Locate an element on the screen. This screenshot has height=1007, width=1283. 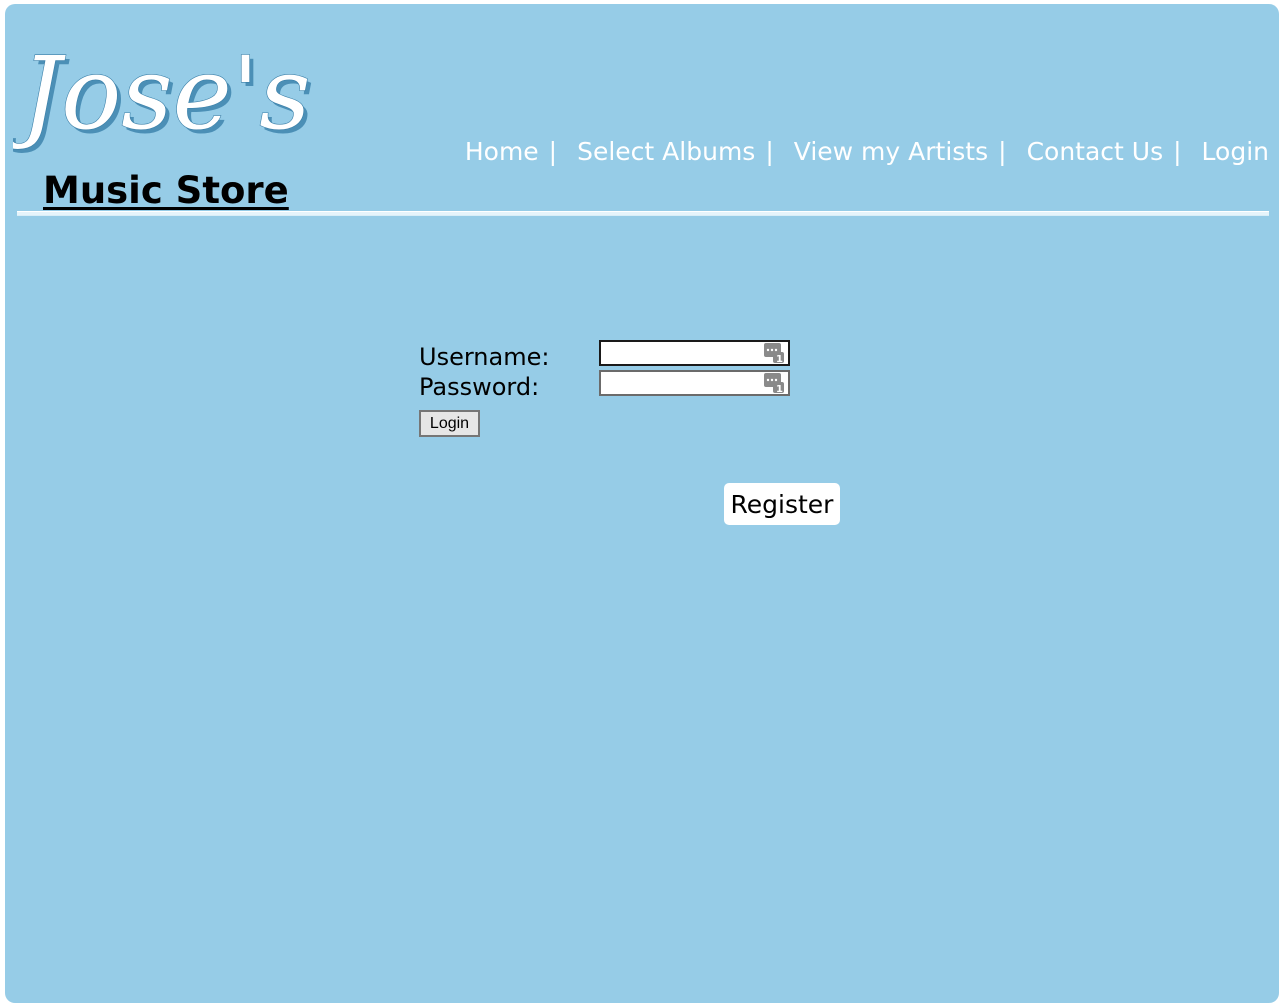
store-logo: Jose's Jose's is located at coordinates (164, 95).